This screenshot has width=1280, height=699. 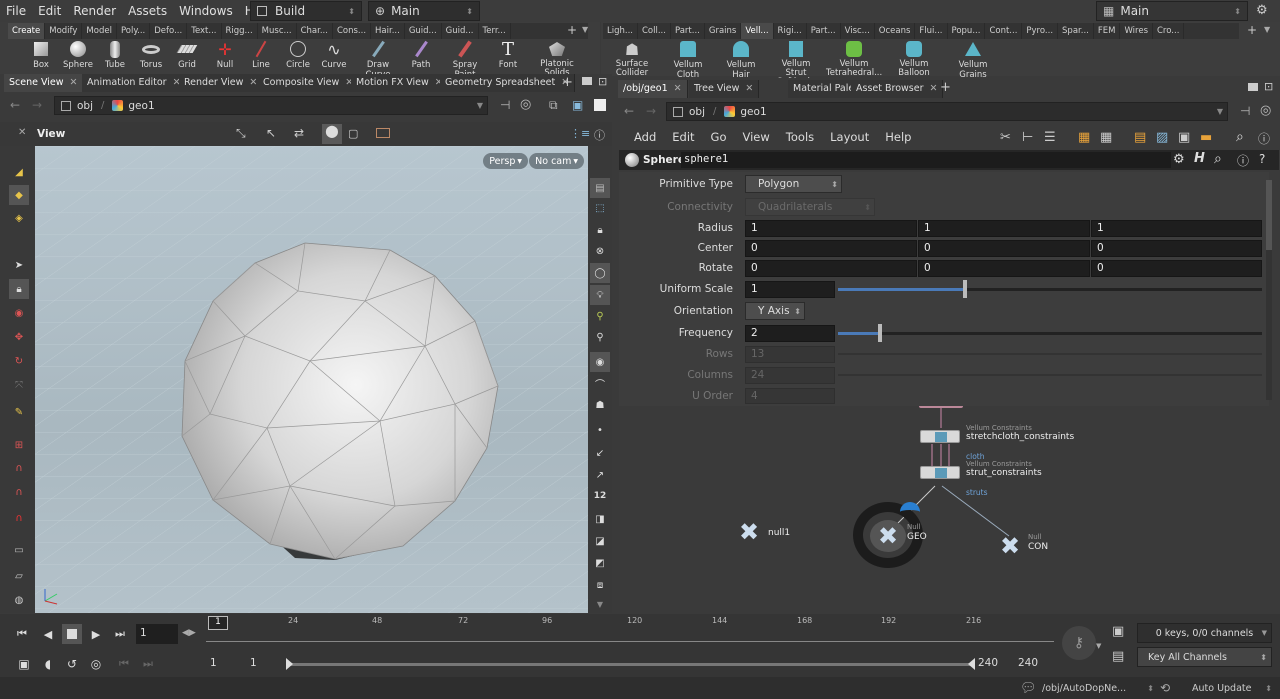 What do you see at coordinates (567, 82) in the screenshot?
I see `add-tab-icon: +` at bounding box center [567, 82].